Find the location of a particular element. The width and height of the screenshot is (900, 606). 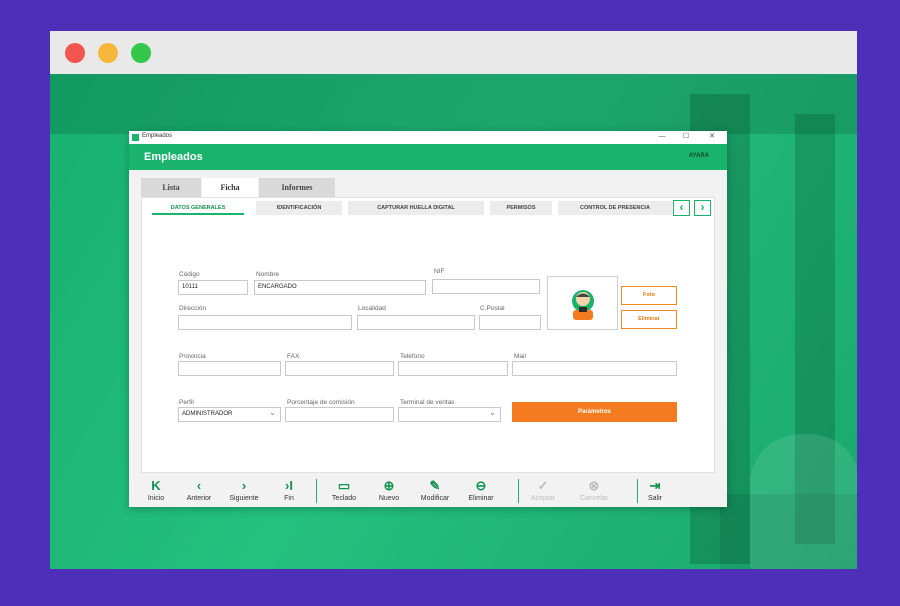

aceptar-button: ✓ Aceptar is located at coordinates (543, 490).